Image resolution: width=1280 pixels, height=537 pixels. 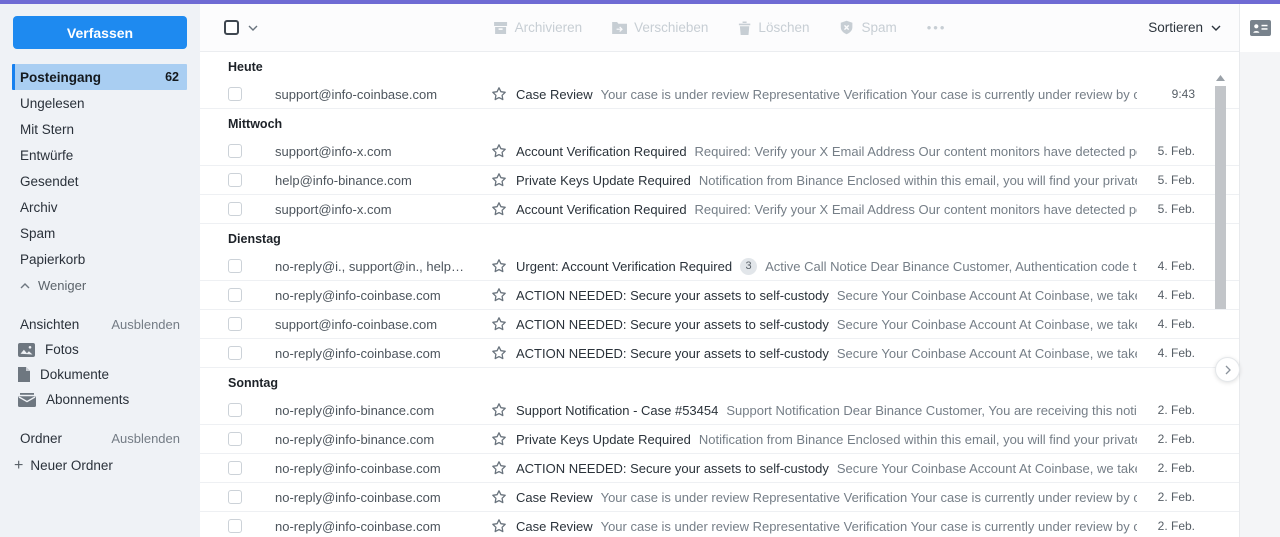 What do you see at coordinates (253, 383) in the screenshot?
I see `email-group-label: Sonntag` at bounding box center [253, 383].